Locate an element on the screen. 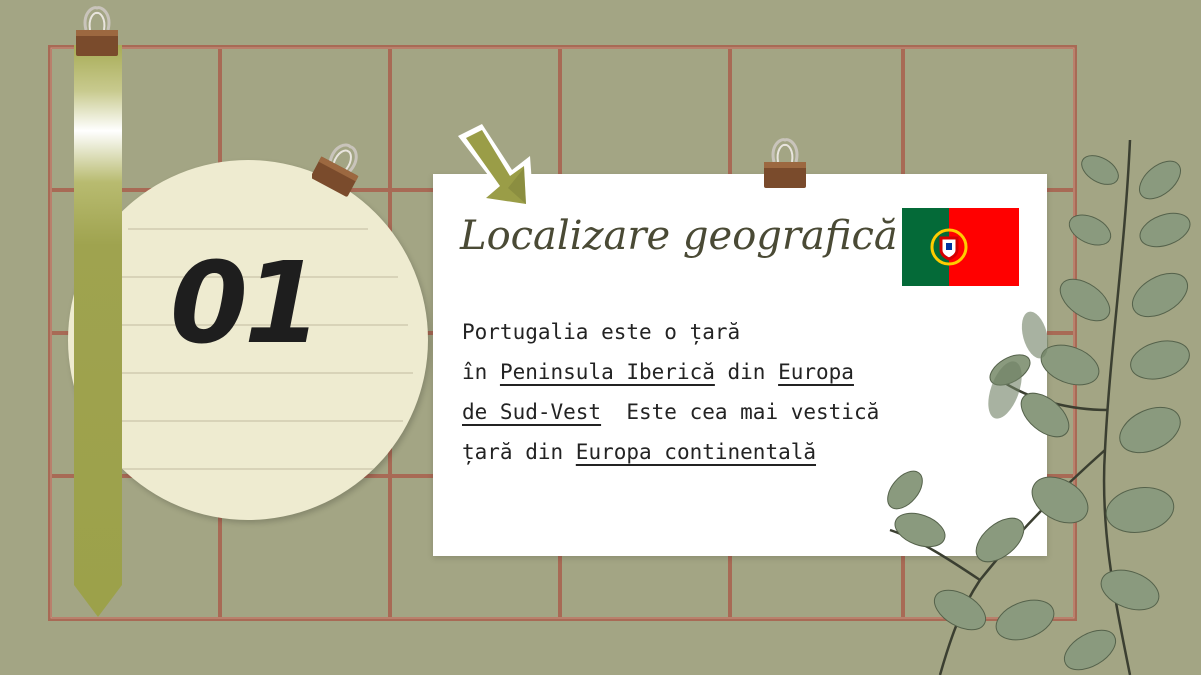 Image resolution: width=1201 pixels, height=675 pixels. slide-number: 01 is located at coordinates (246, 304).